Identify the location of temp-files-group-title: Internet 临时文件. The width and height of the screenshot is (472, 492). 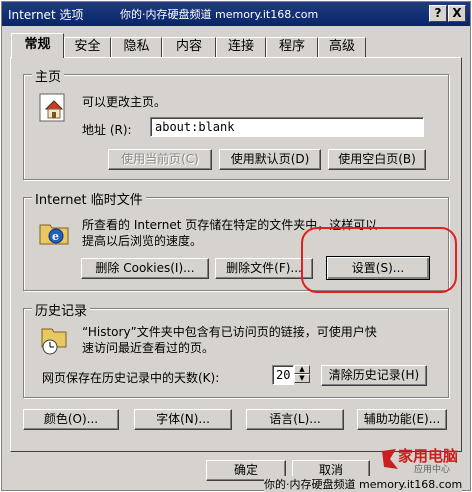
(89, 198).